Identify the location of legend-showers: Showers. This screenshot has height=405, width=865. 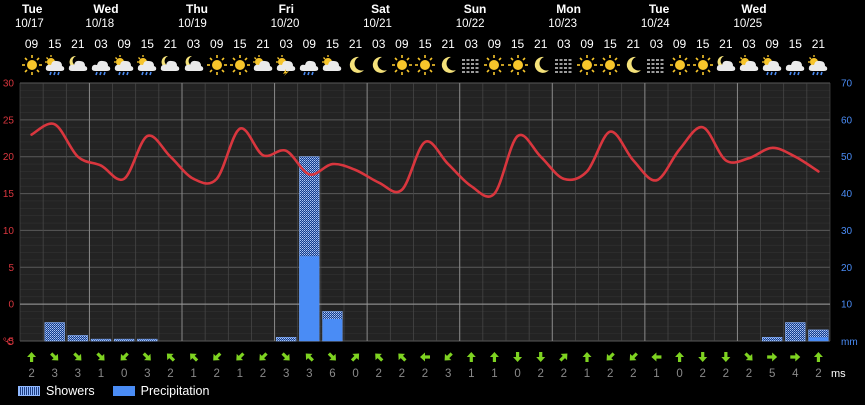
(56, 391).